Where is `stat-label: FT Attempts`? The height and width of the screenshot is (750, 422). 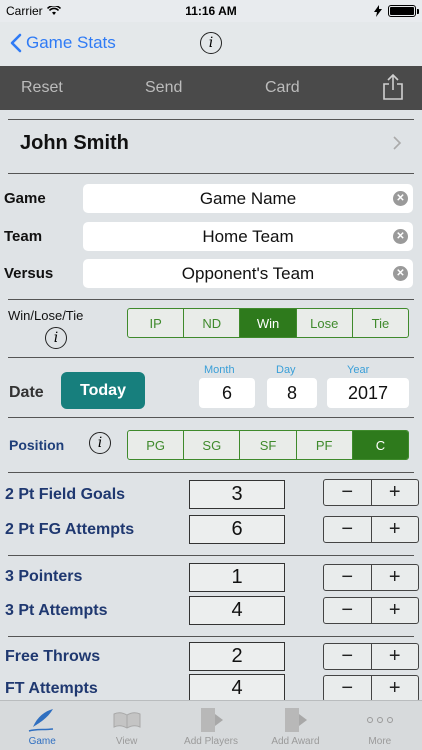 stat-label: FT Attempts is located at coordinates (51, 688).